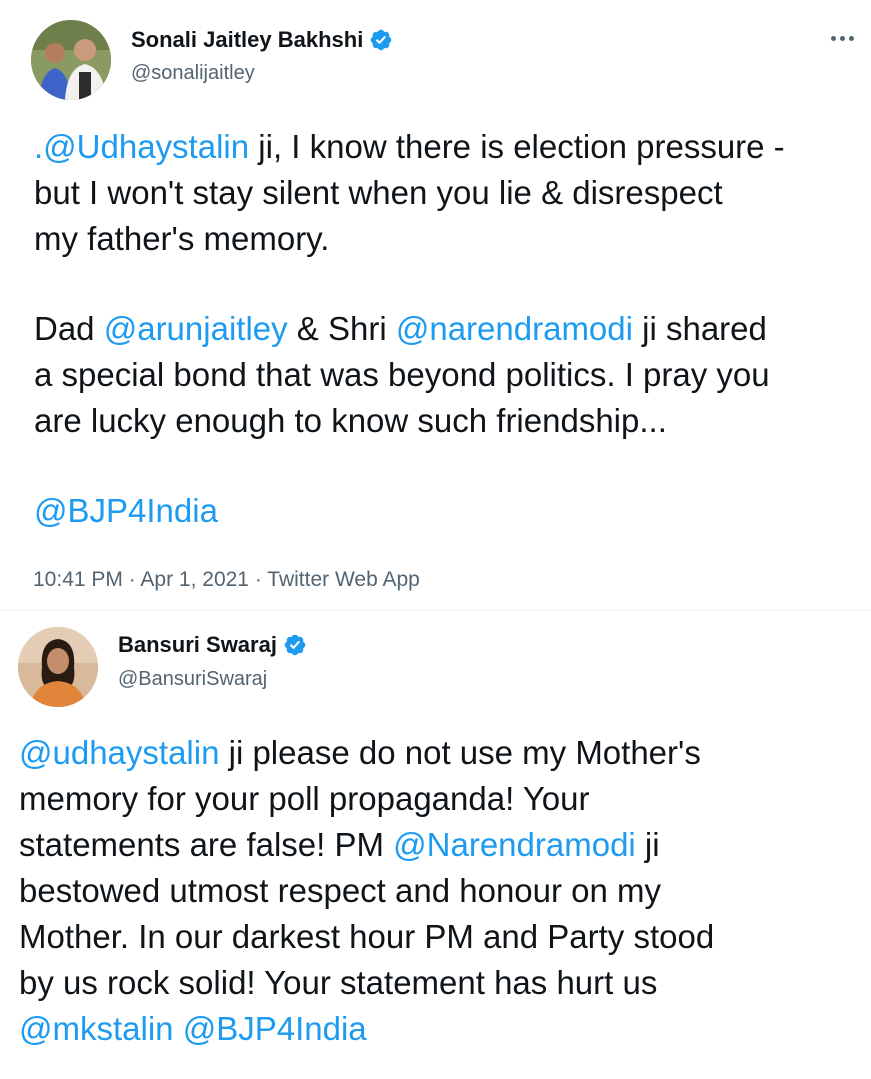  What do you see at coordinates (435, 610) in the screenshot?
I see `divider` at bounding box center [435, 610].